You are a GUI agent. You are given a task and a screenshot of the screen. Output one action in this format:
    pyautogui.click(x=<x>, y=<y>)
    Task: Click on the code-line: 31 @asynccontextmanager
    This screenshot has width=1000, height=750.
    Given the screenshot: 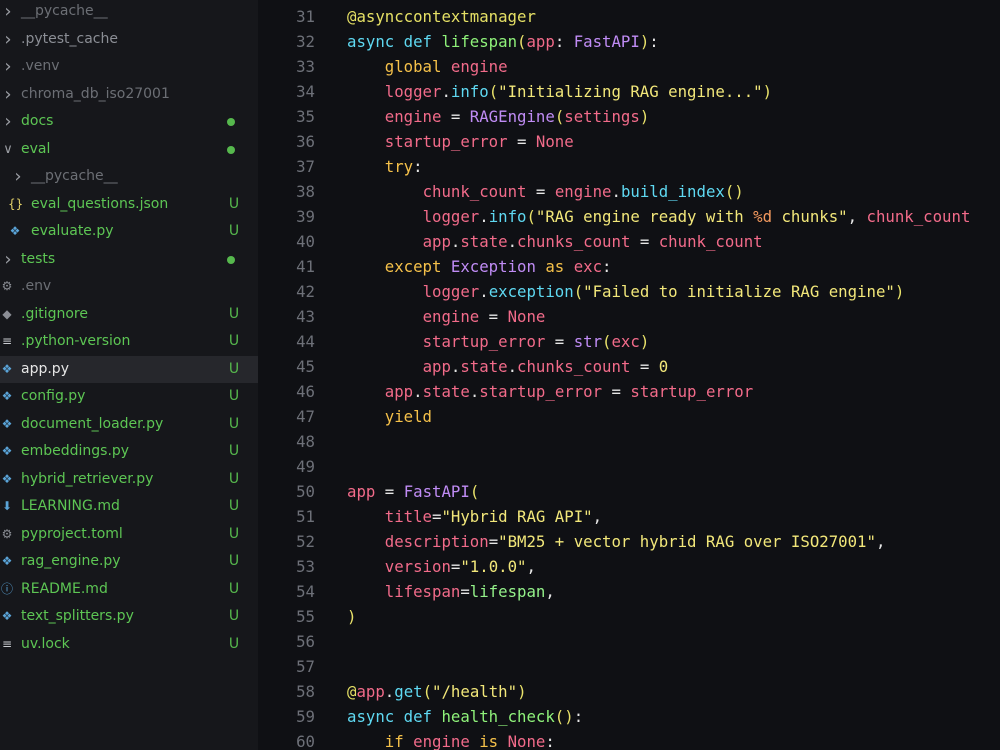 What is the action you would take?
    pyautogui.click(x=630, y=16)
    